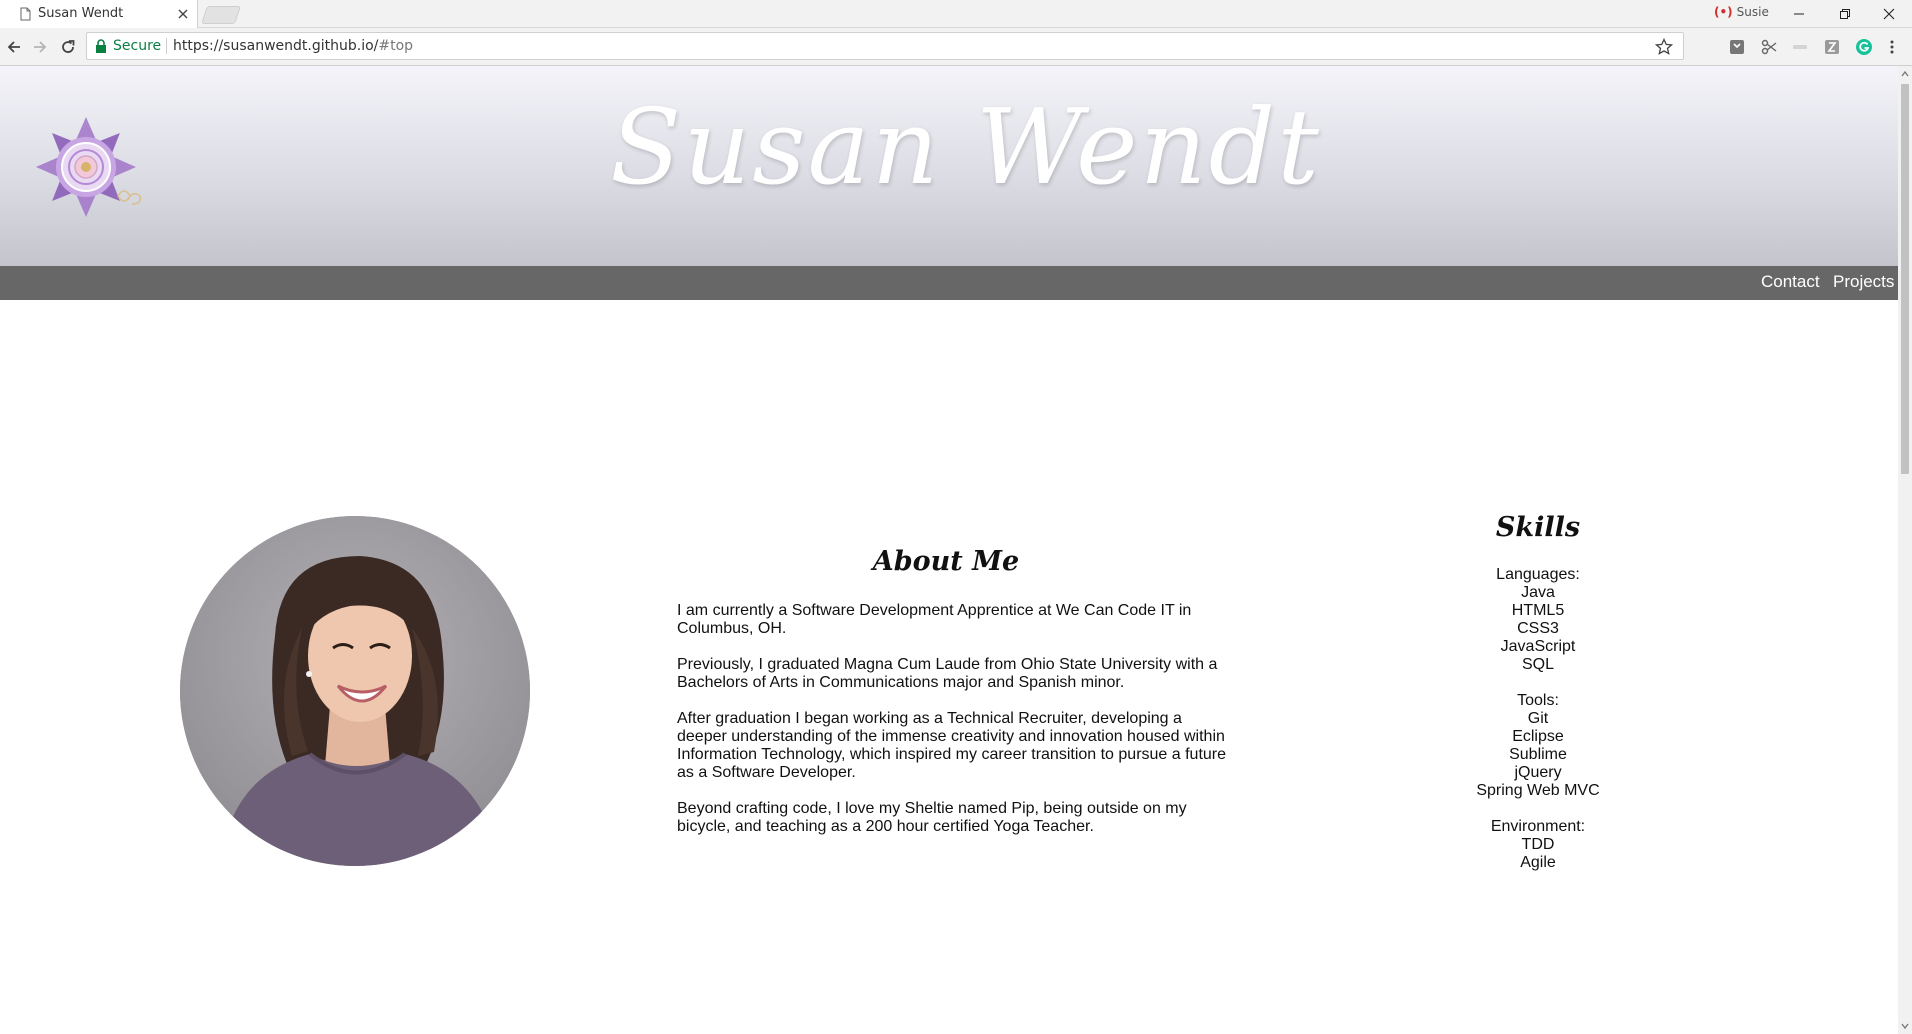 This screenshot has width=1912, height=1034. Describe the element at coordinates (1538, 646) in the screenshot. I see `skill-item: JavaScript` at that location.